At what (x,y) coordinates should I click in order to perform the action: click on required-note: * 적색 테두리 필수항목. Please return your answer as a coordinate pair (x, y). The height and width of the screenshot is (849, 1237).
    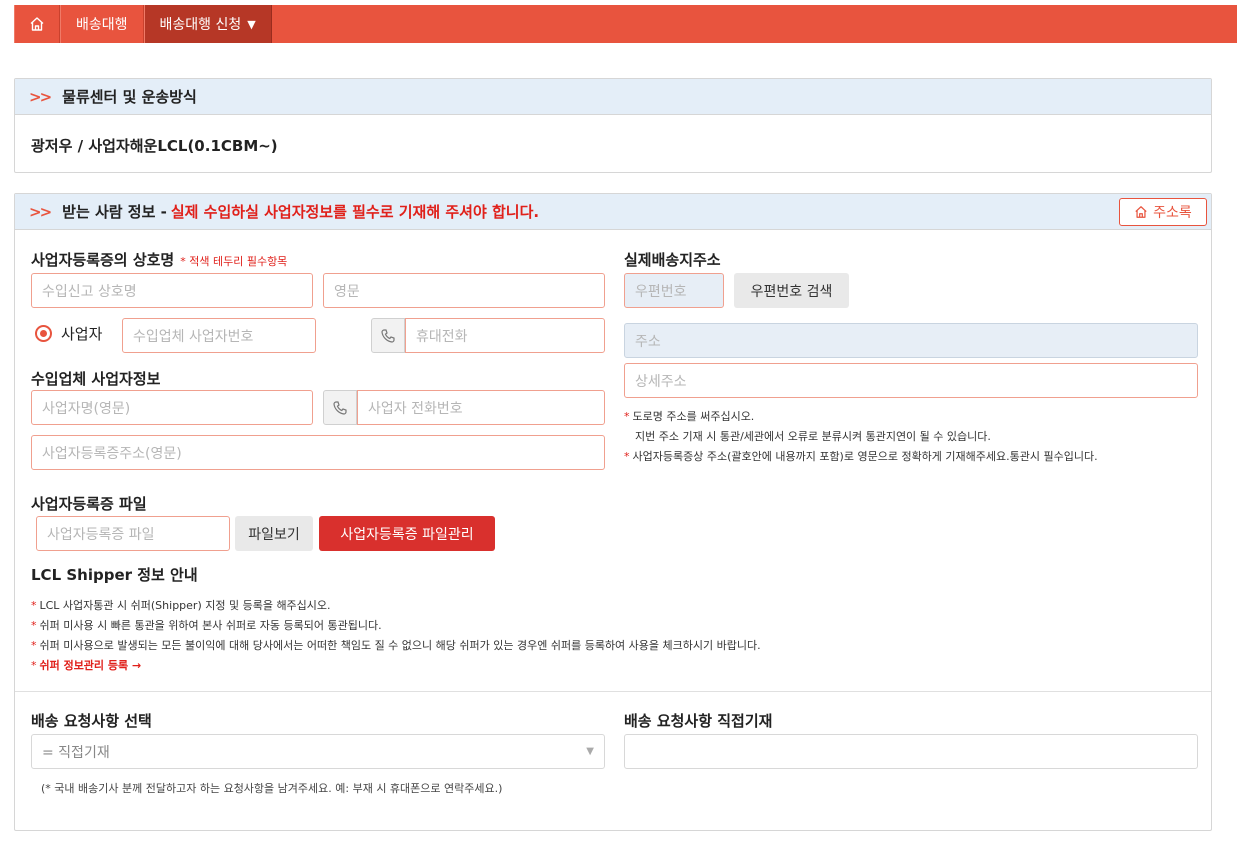
    Looking at the image, I should click on (234, 261).